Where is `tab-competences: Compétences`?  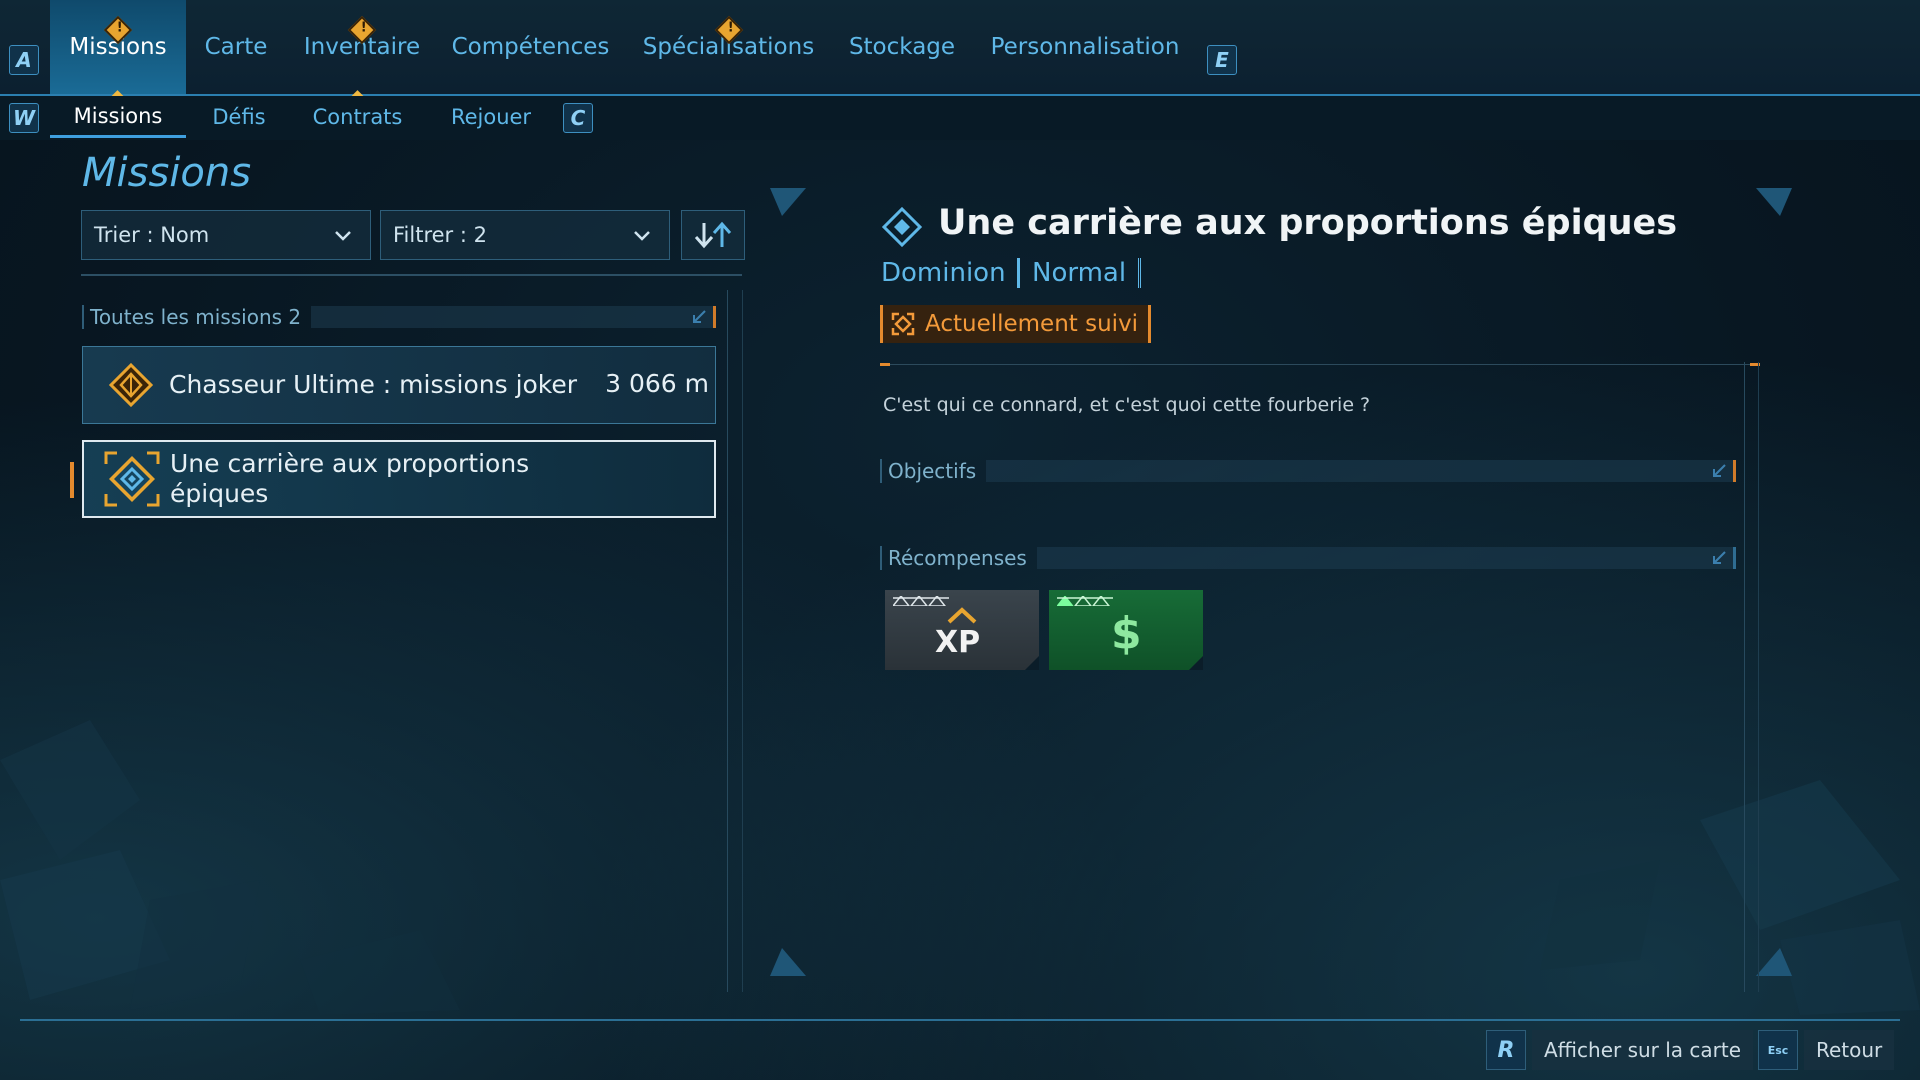 tab-competences: Compétences is located at coordinates (530, 47).